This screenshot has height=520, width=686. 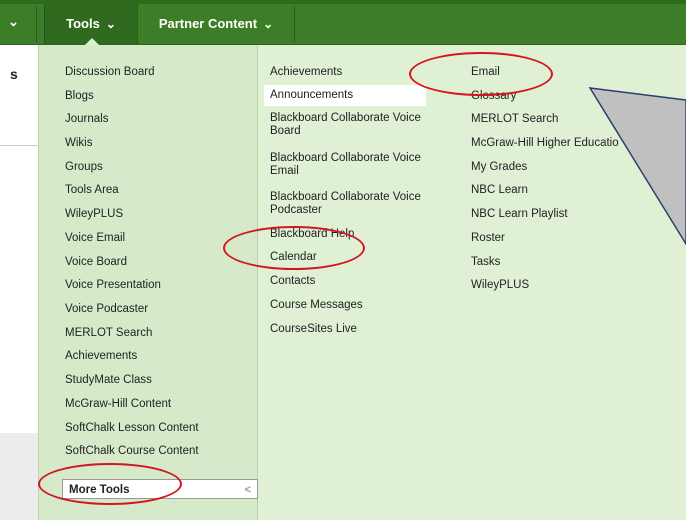 I want to click on menu-item-collaborate-voice-board: Blackboard Collaborate Voice Board, so click(x=357, y=125).